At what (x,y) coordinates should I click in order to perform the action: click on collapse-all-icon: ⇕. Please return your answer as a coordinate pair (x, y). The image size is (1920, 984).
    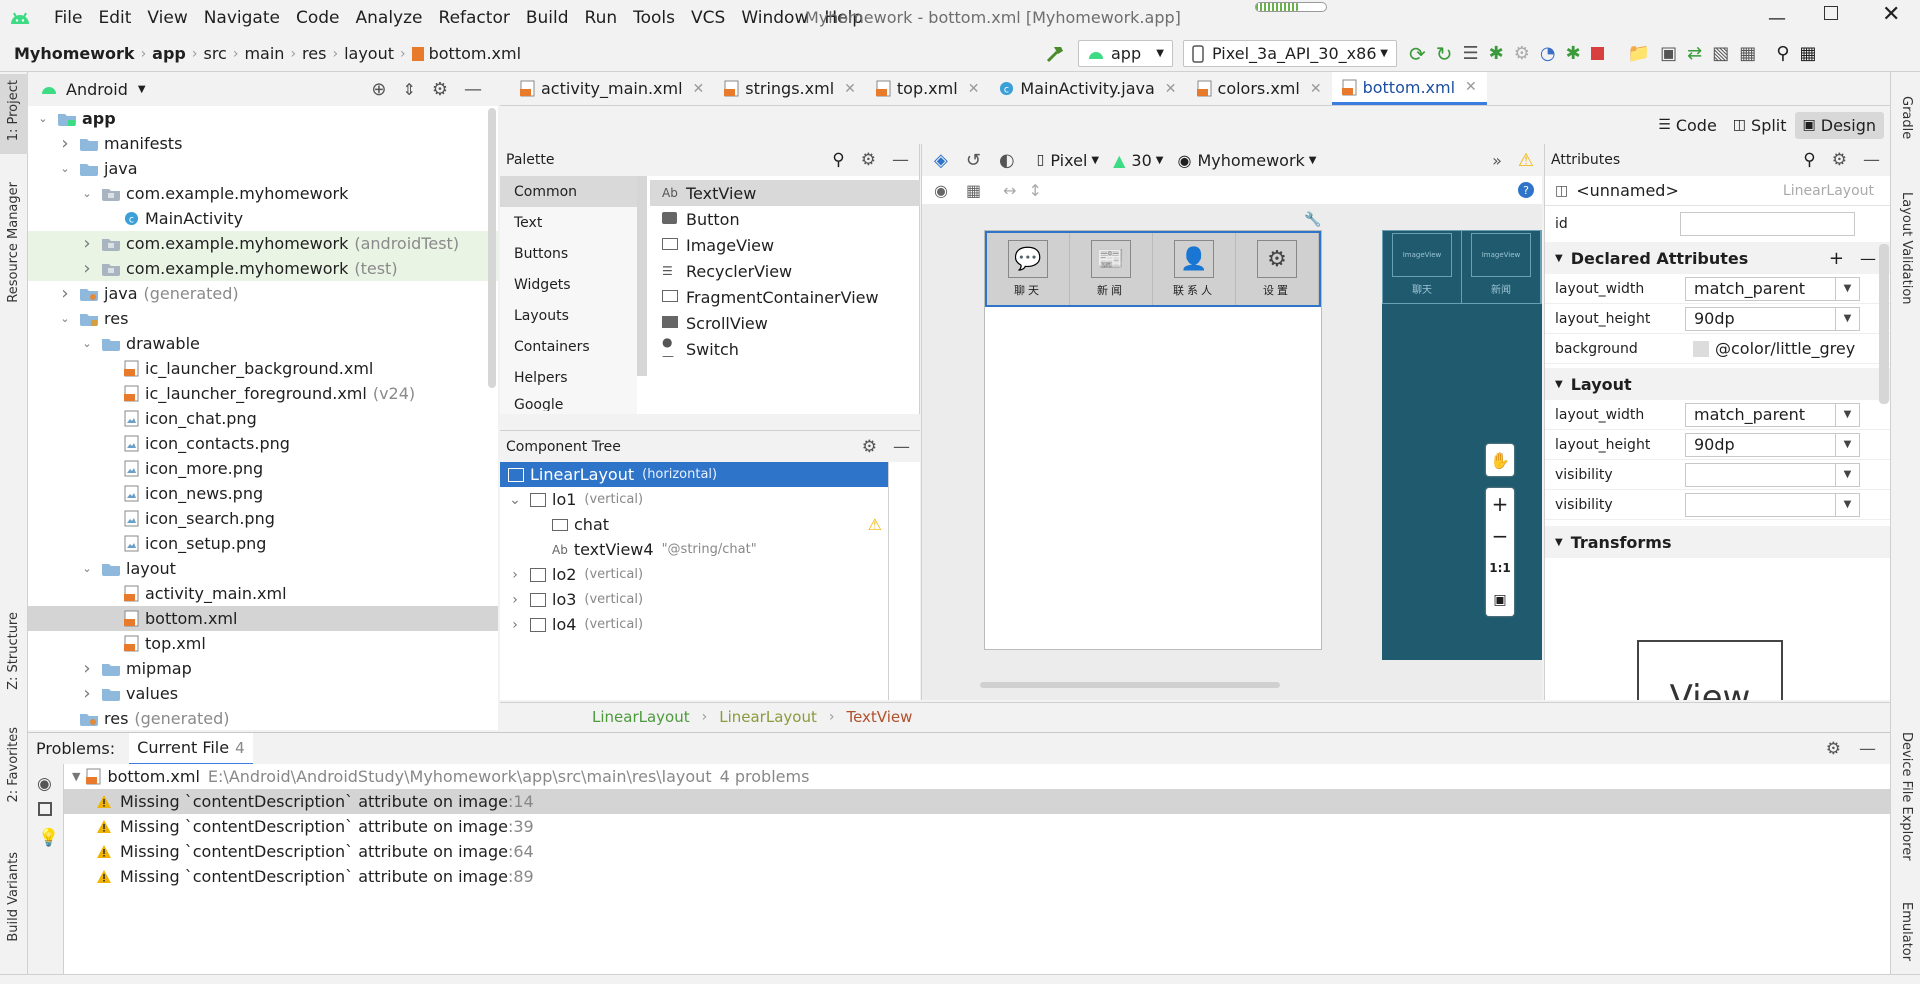
    Looking at the image, I should click on (408, 89).